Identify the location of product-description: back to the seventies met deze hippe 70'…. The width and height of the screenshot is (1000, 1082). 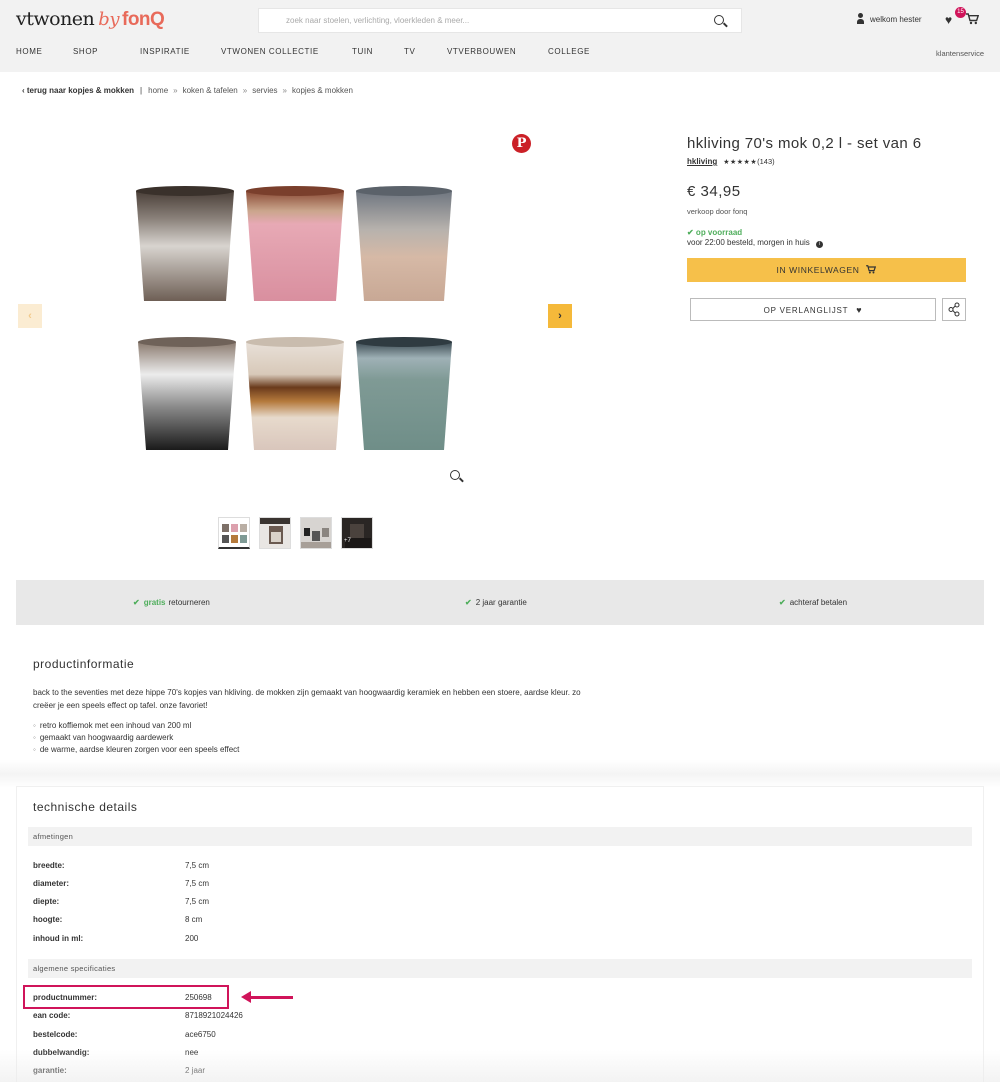
(307, 699).